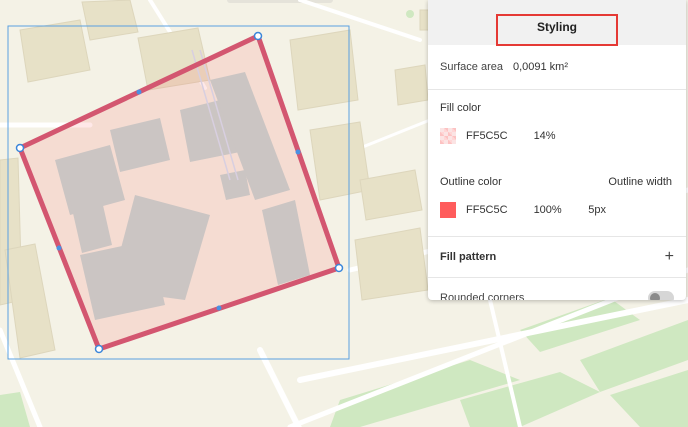 This screenshot has width=688, height=427. I want to click on checkered-swatch-icon, so click(448, 136).